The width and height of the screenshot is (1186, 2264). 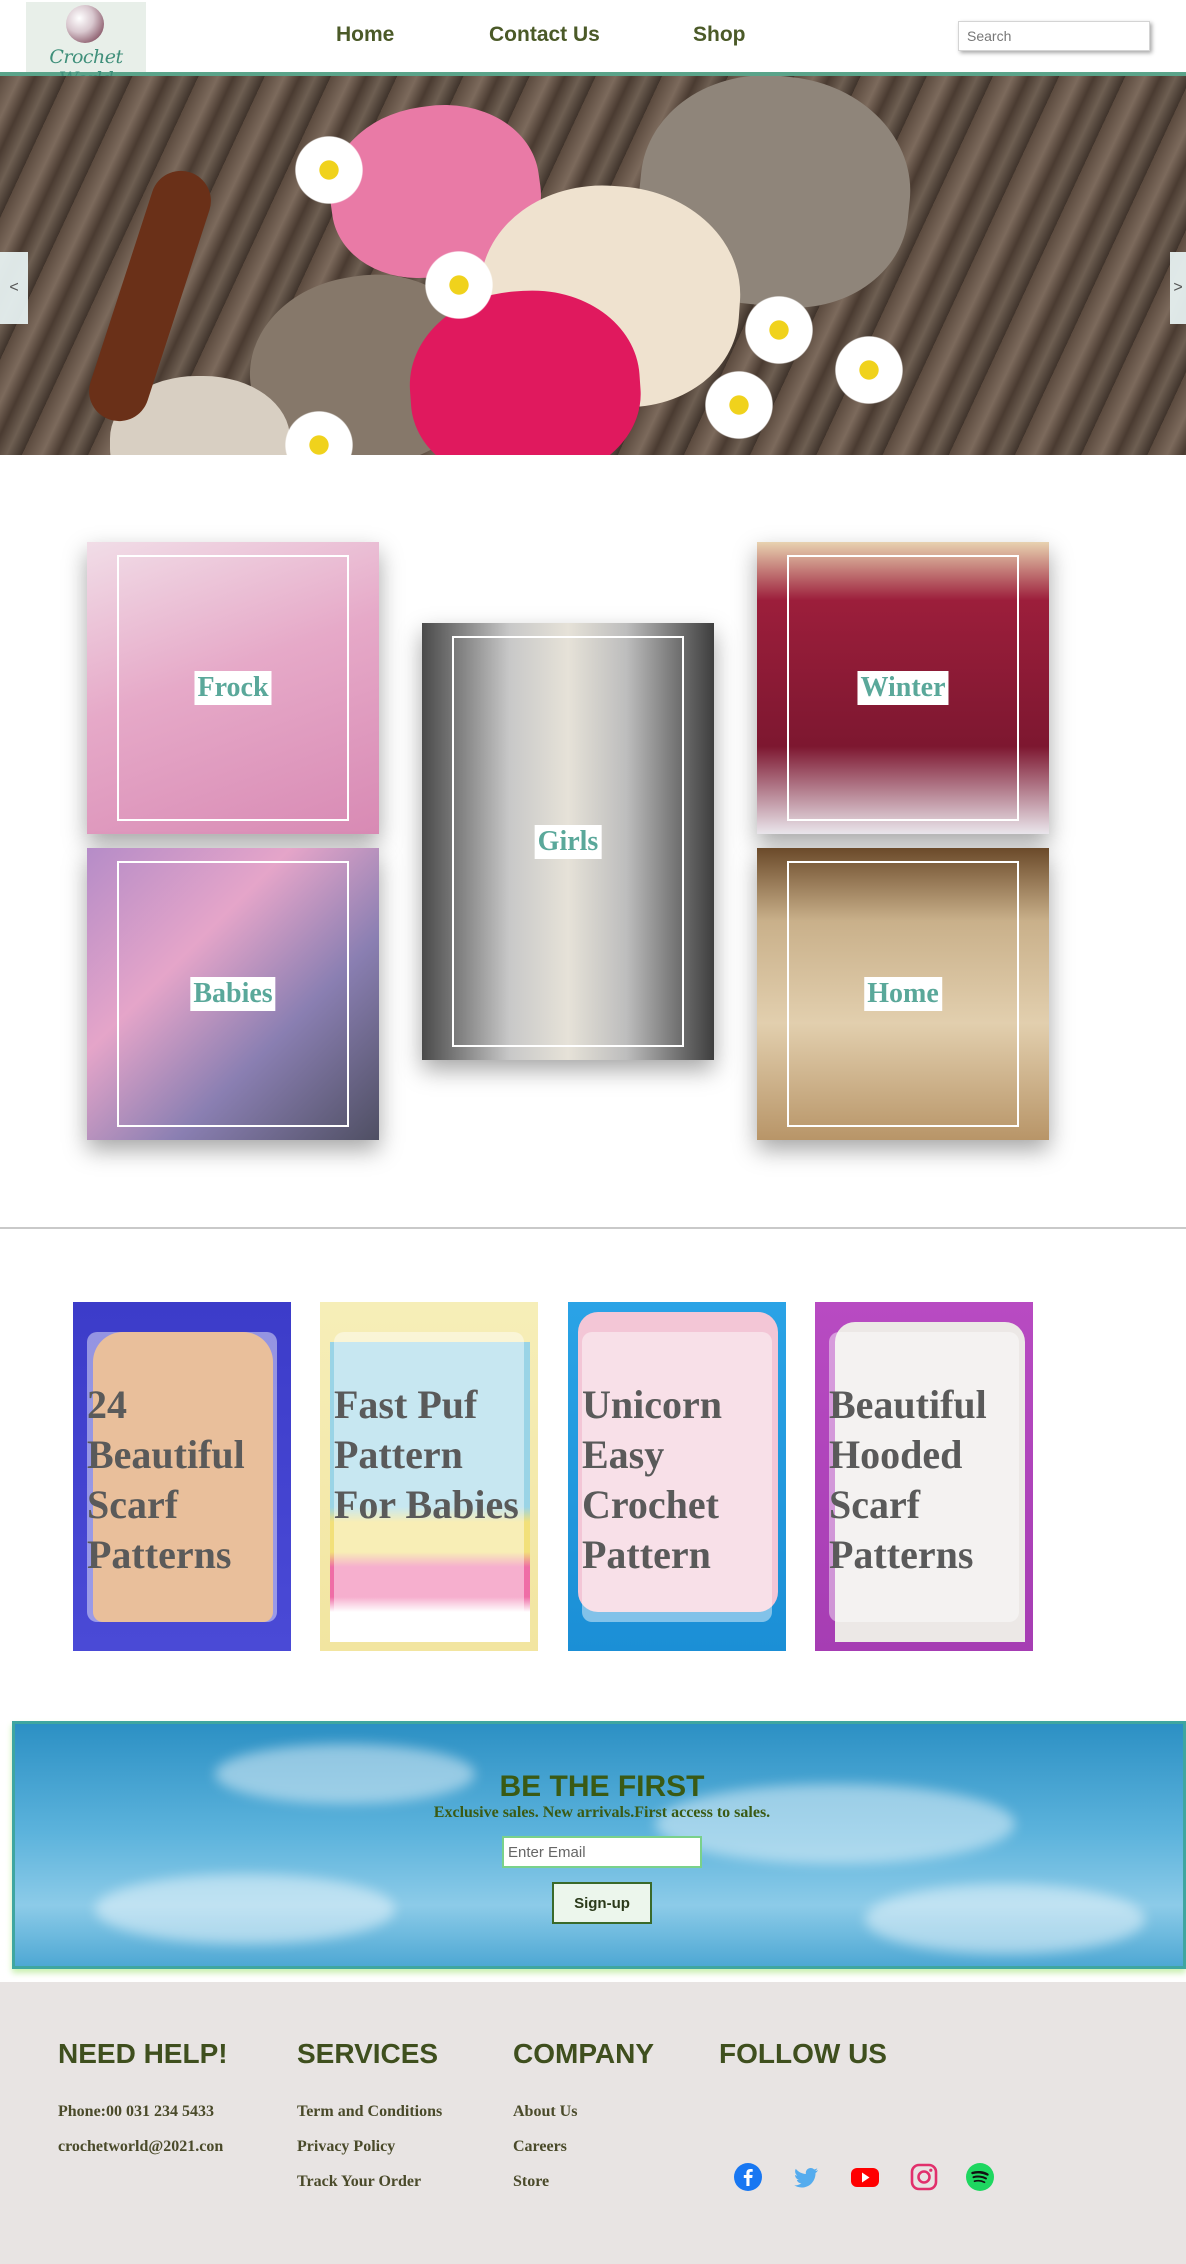 What do you see at coordinates (924, 2177) in the screenshot?
I see `instagram-icon` at bounding box center [924, 2177].